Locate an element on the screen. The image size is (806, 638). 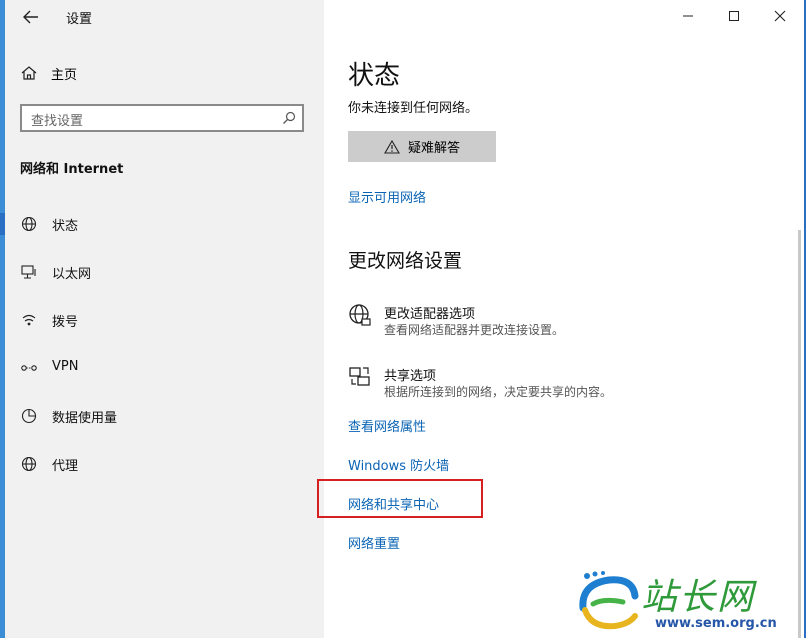
option-title: 更改适配器选项 is located at coordinates (430, 314).